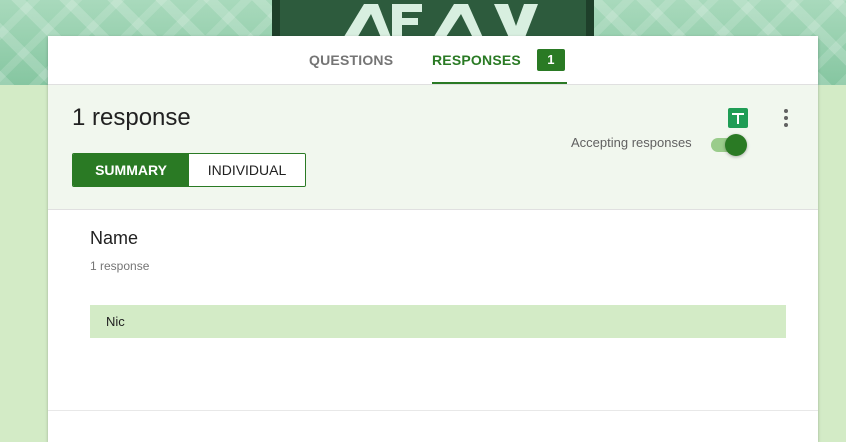  Describe the element at coordinates (476, 60) in the screenshot. I see `tab-responses-label: RESPONSES` at that location.